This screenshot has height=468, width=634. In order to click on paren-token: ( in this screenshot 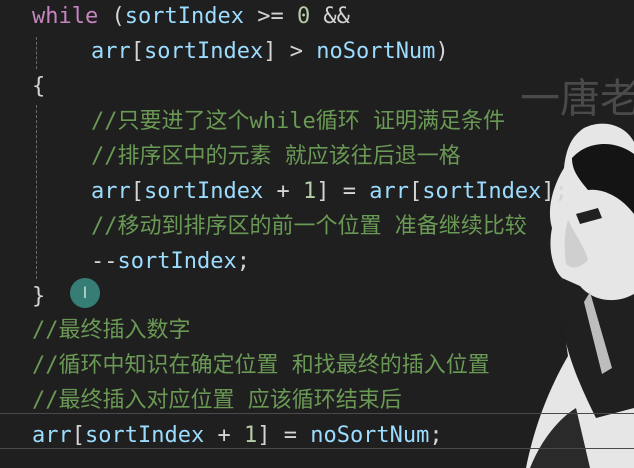, I will do `click(111, 16)`.